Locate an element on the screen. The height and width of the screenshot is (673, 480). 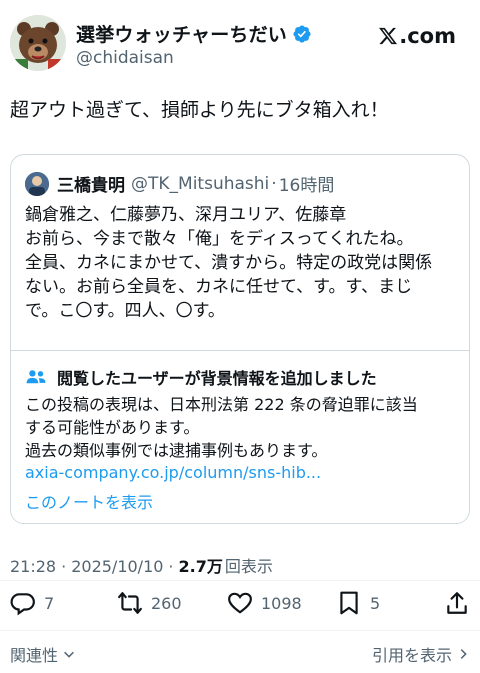
reply-icon is located at coordinates (22, 604).